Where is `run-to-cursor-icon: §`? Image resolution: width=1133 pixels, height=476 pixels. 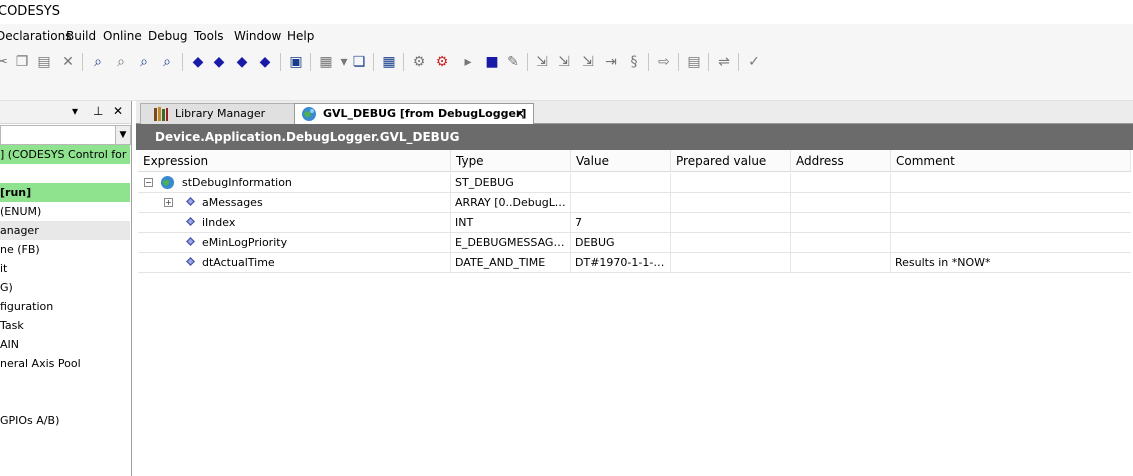 run-to-cursor-icon: § is located at coordinates (634, 62).